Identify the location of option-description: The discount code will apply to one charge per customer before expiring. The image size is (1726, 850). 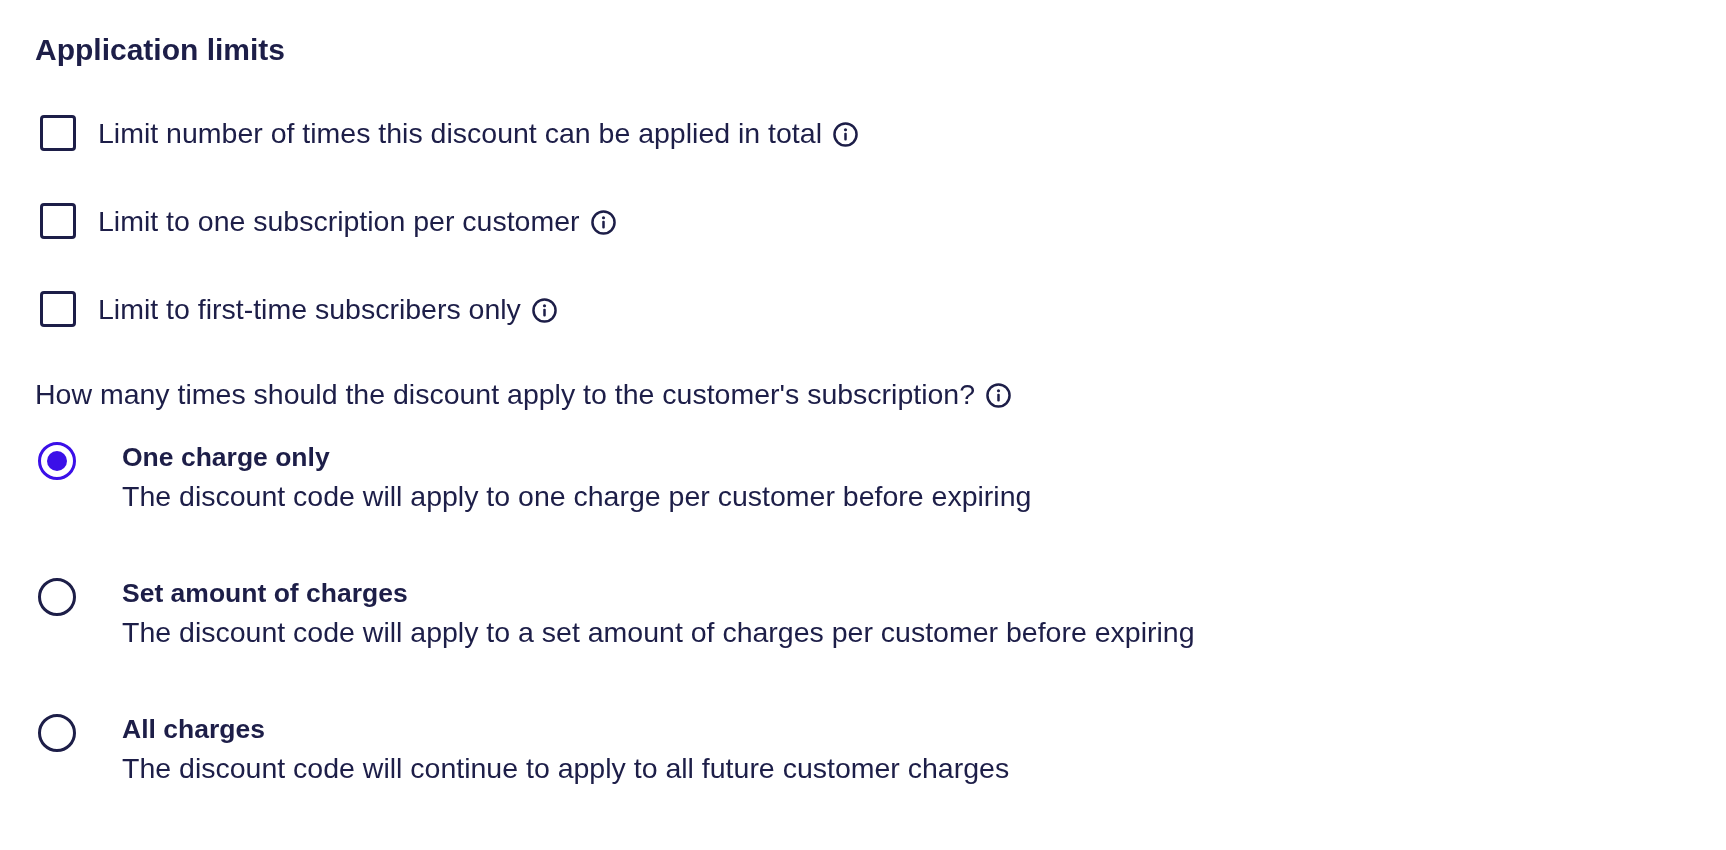
(577, 496).